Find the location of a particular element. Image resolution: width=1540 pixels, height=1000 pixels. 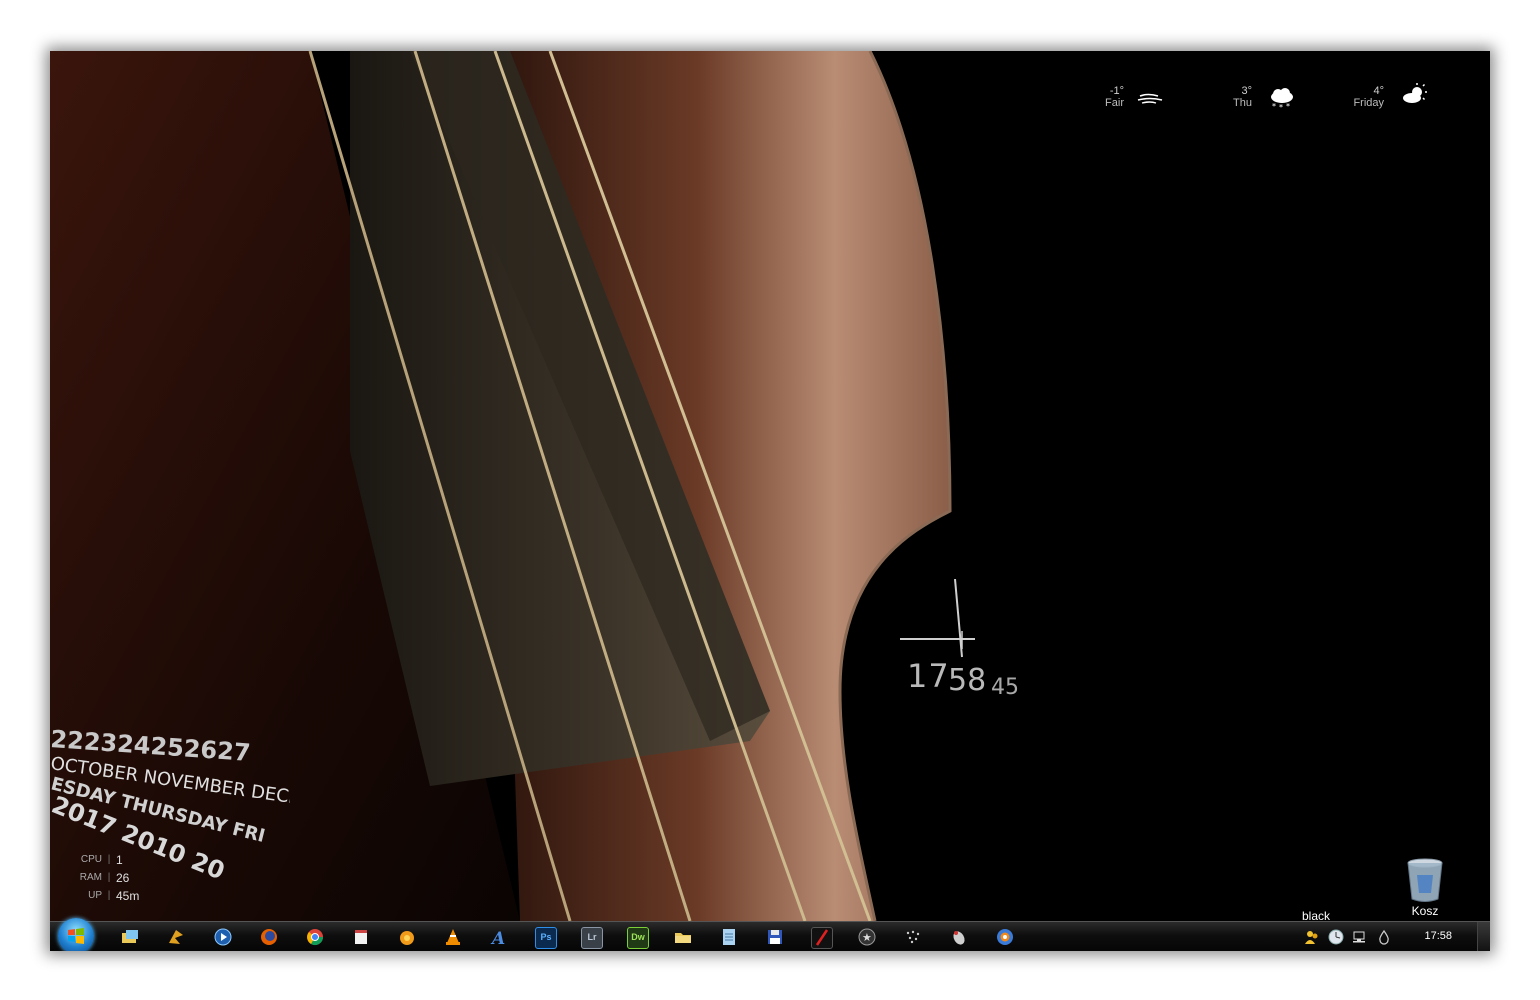

sysmon-cpu-value: 1 is located at coordinates (119, 860).